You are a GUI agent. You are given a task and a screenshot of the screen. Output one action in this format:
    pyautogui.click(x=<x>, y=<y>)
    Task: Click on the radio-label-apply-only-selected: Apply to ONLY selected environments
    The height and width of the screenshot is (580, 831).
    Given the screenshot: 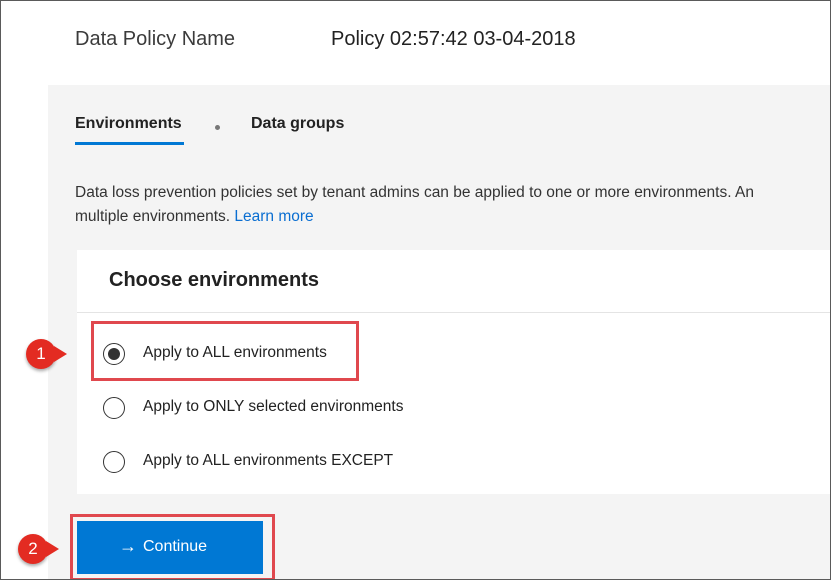 What is the action you would take?
    pyautogui.click(x=273, y=406)
    